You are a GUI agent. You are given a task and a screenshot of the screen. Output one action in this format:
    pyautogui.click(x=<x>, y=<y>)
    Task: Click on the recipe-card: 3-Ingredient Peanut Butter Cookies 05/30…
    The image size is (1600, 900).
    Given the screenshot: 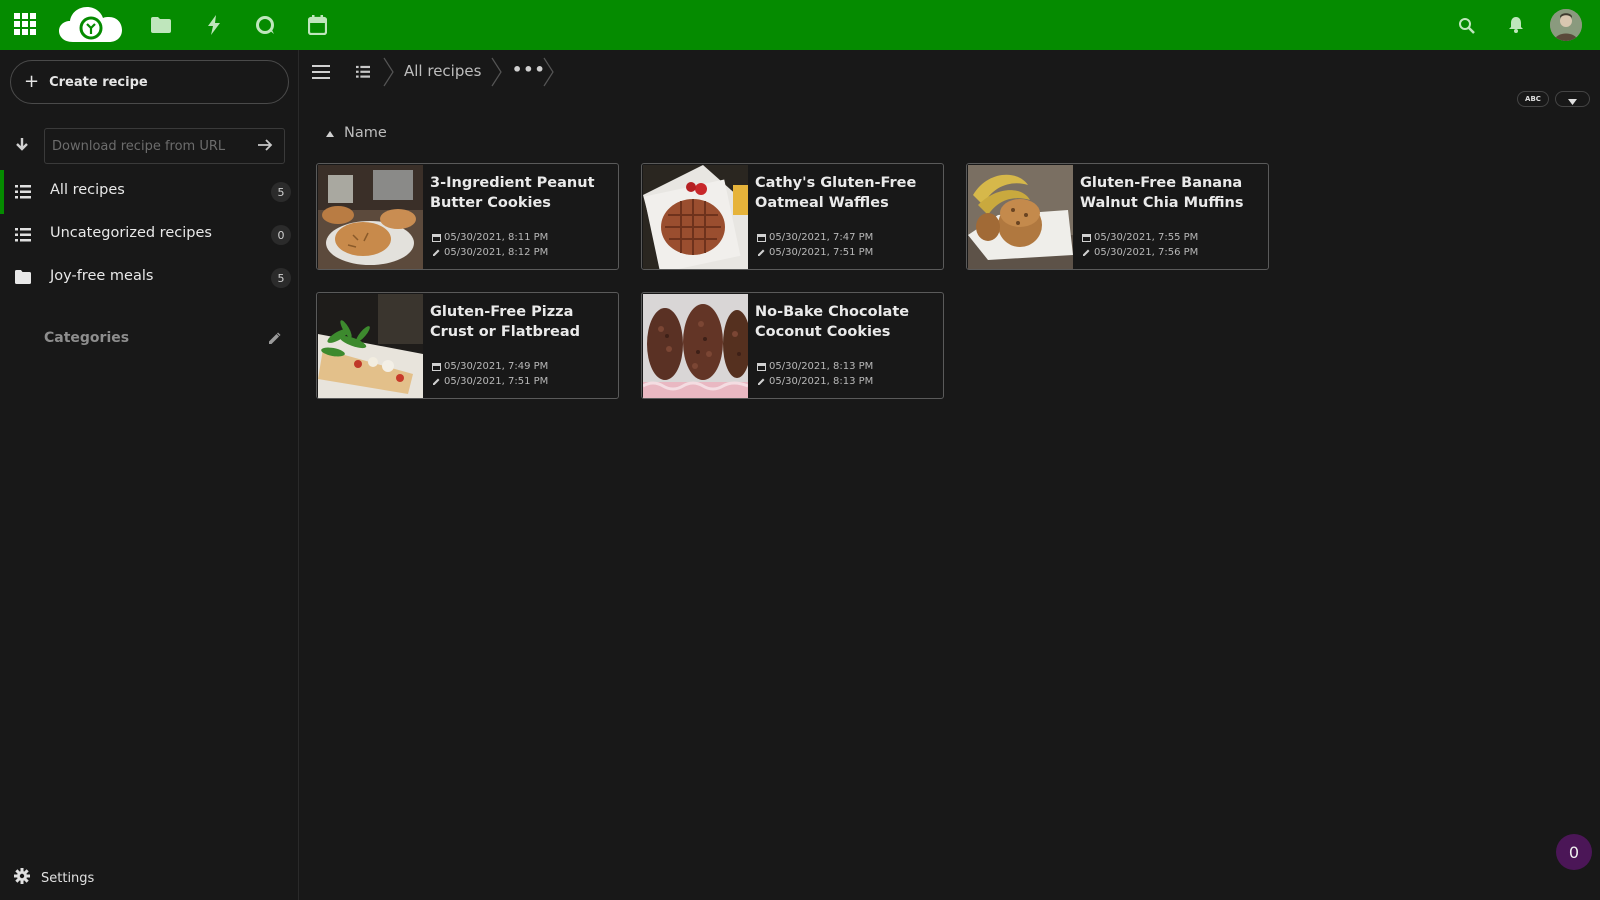 What is the action you would take?
    pyautogui.click(x=467, y=216)
    